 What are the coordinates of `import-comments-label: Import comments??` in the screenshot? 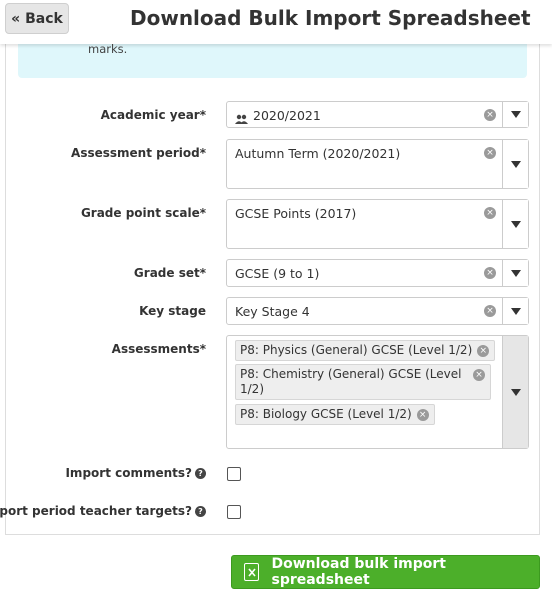 It's located at (135, 473).